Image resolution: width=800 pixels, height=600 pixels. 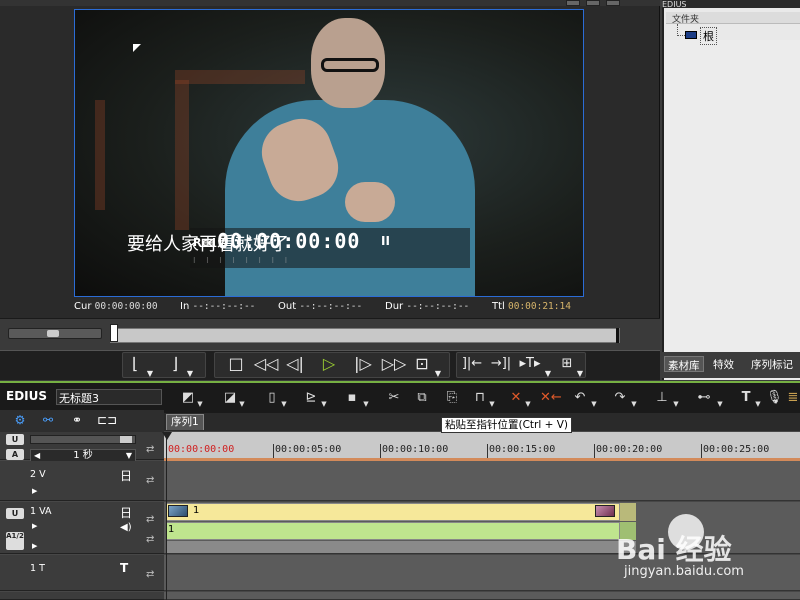 I want to click on track-title-icon: T, so click(x=124, y=568).